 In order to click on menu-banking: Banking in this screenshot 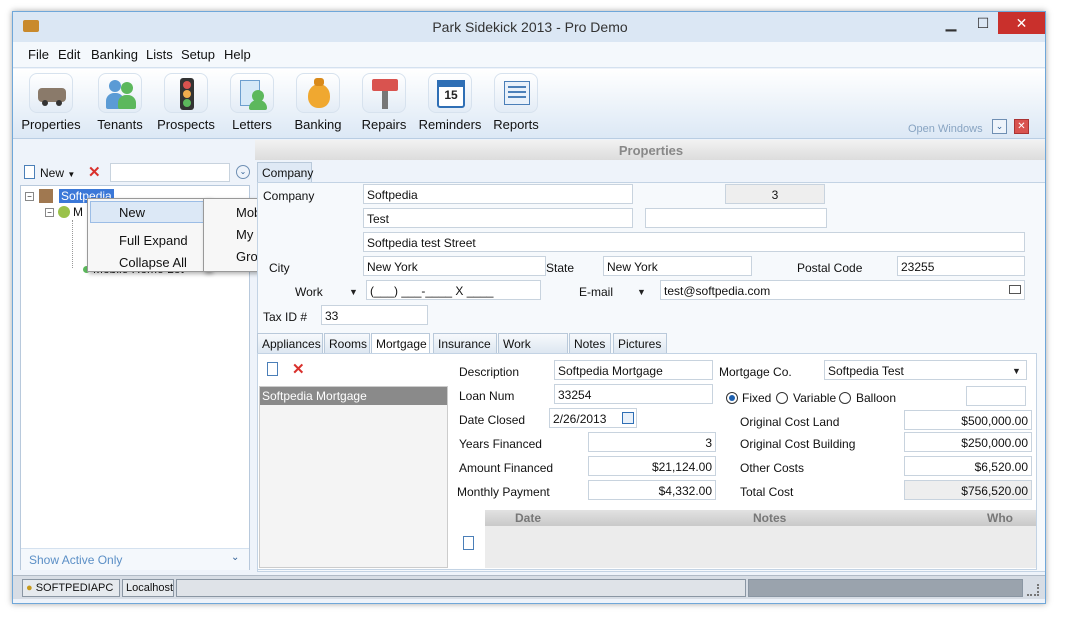, I will do `click(114, 54)`.